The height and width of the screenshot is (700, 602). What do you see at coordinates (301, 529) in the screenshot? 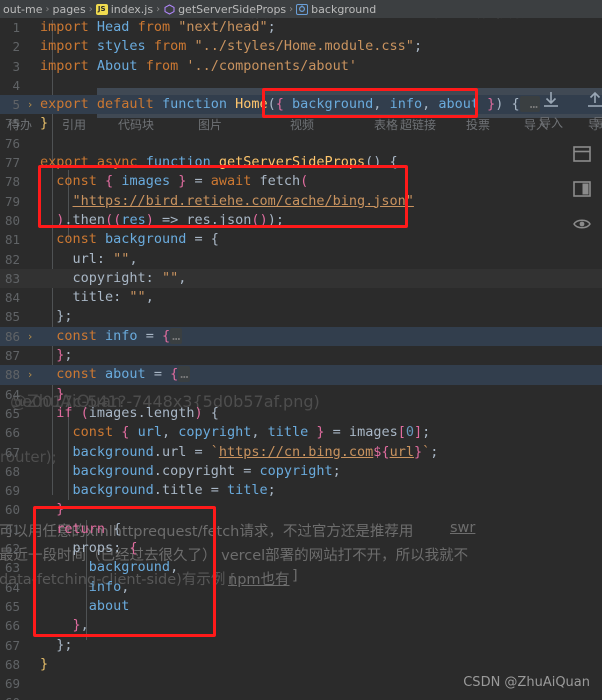
I see `code-line: 61 return {` at bounding box center [301, 529].